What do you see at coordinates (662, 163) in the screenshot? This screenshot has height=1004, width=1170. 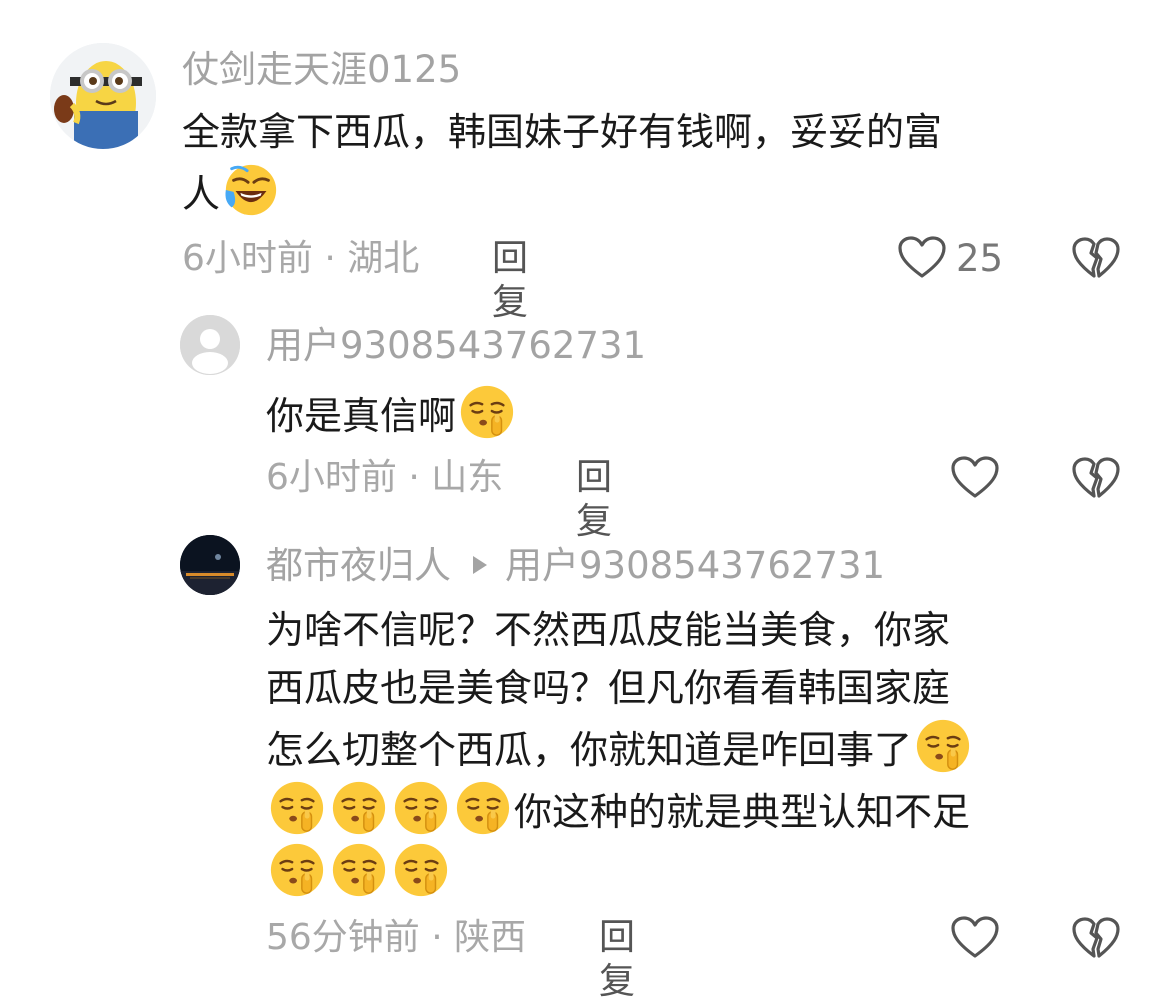 I see `comment-text: 全款拿下西瓜，韩国妹子好有钱啊，妥妥的富 人` at bounding box center [662, 163].